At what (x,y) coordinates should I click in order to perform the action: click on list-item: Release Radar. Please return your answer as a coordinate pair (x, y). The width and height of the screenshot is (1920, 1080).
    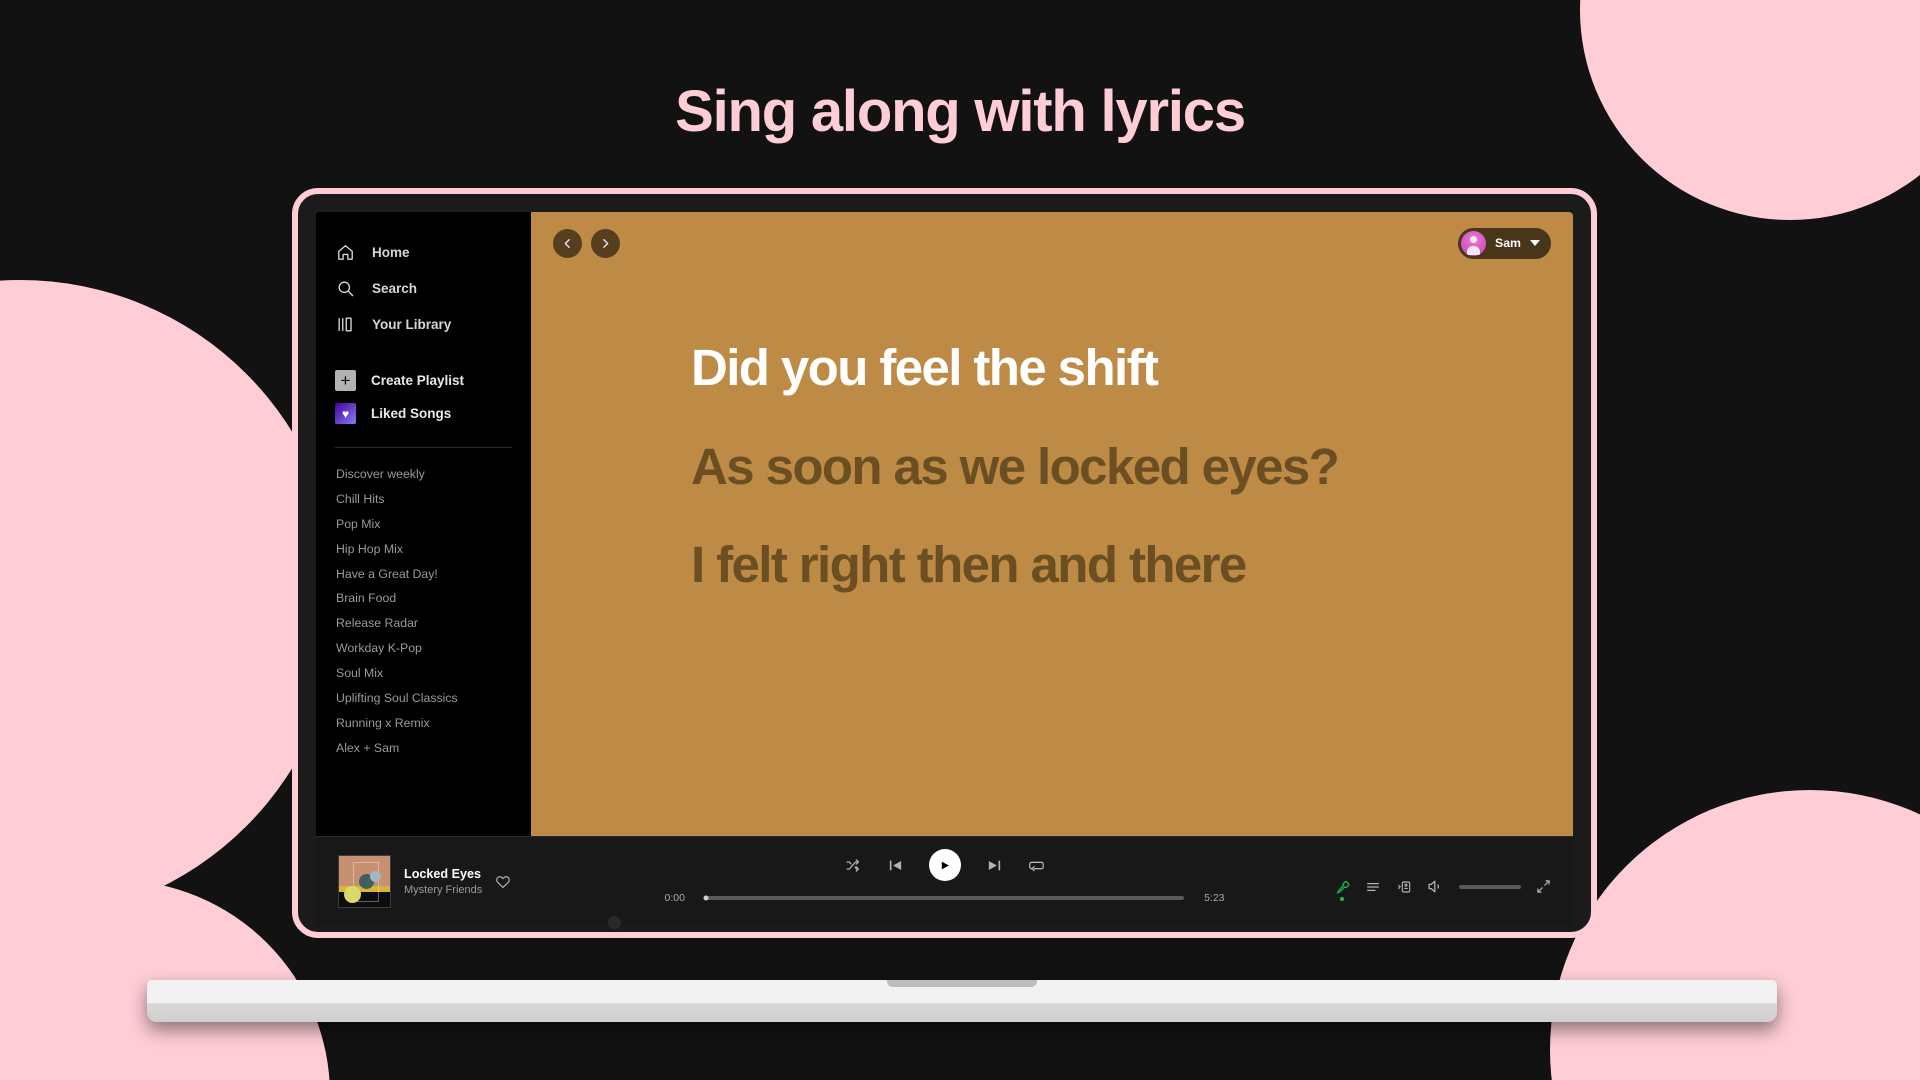
    Looking at the image, I should click on (433, 623).